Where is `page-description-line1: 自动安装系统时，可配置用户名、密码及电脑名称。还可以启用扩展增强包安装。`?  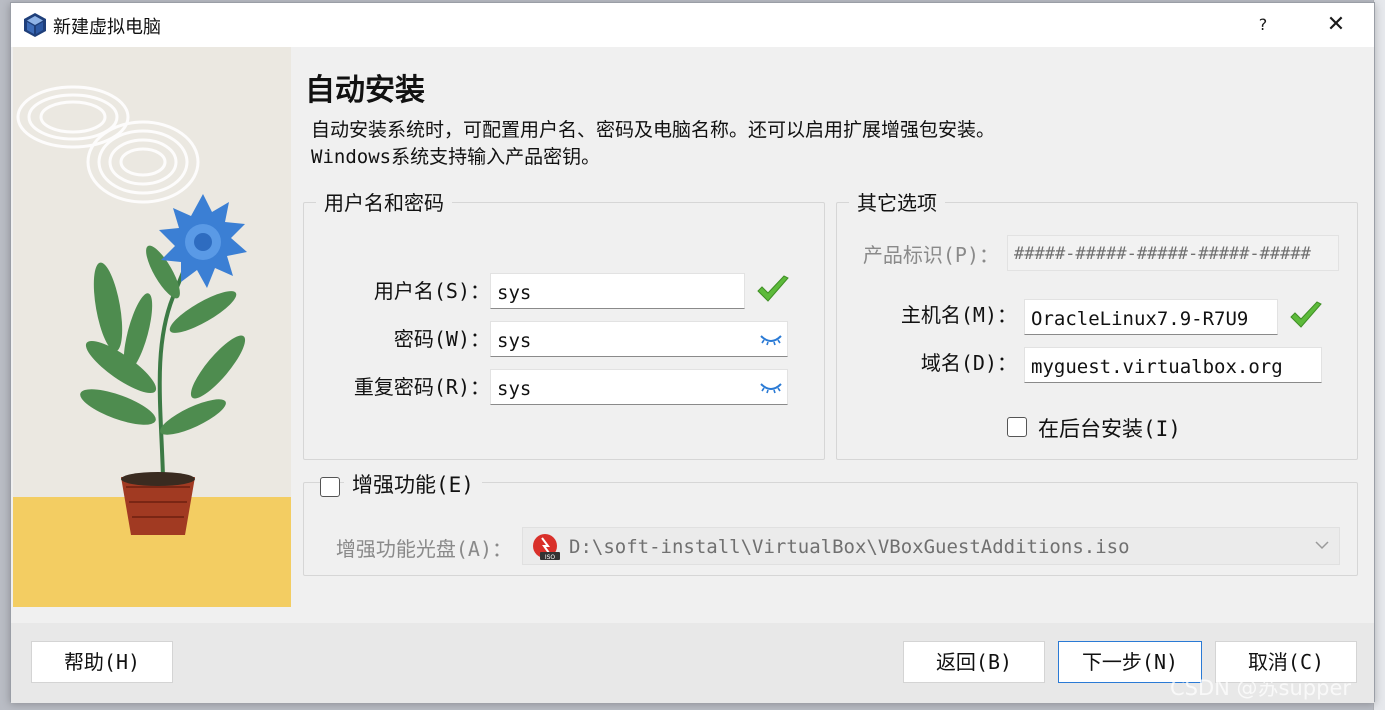 page-description-line1: 自动安装系统时，可配置用户名、密码及电脑名称。还可以启用扩展增强包安装。 is located at coordinates (653, 130).